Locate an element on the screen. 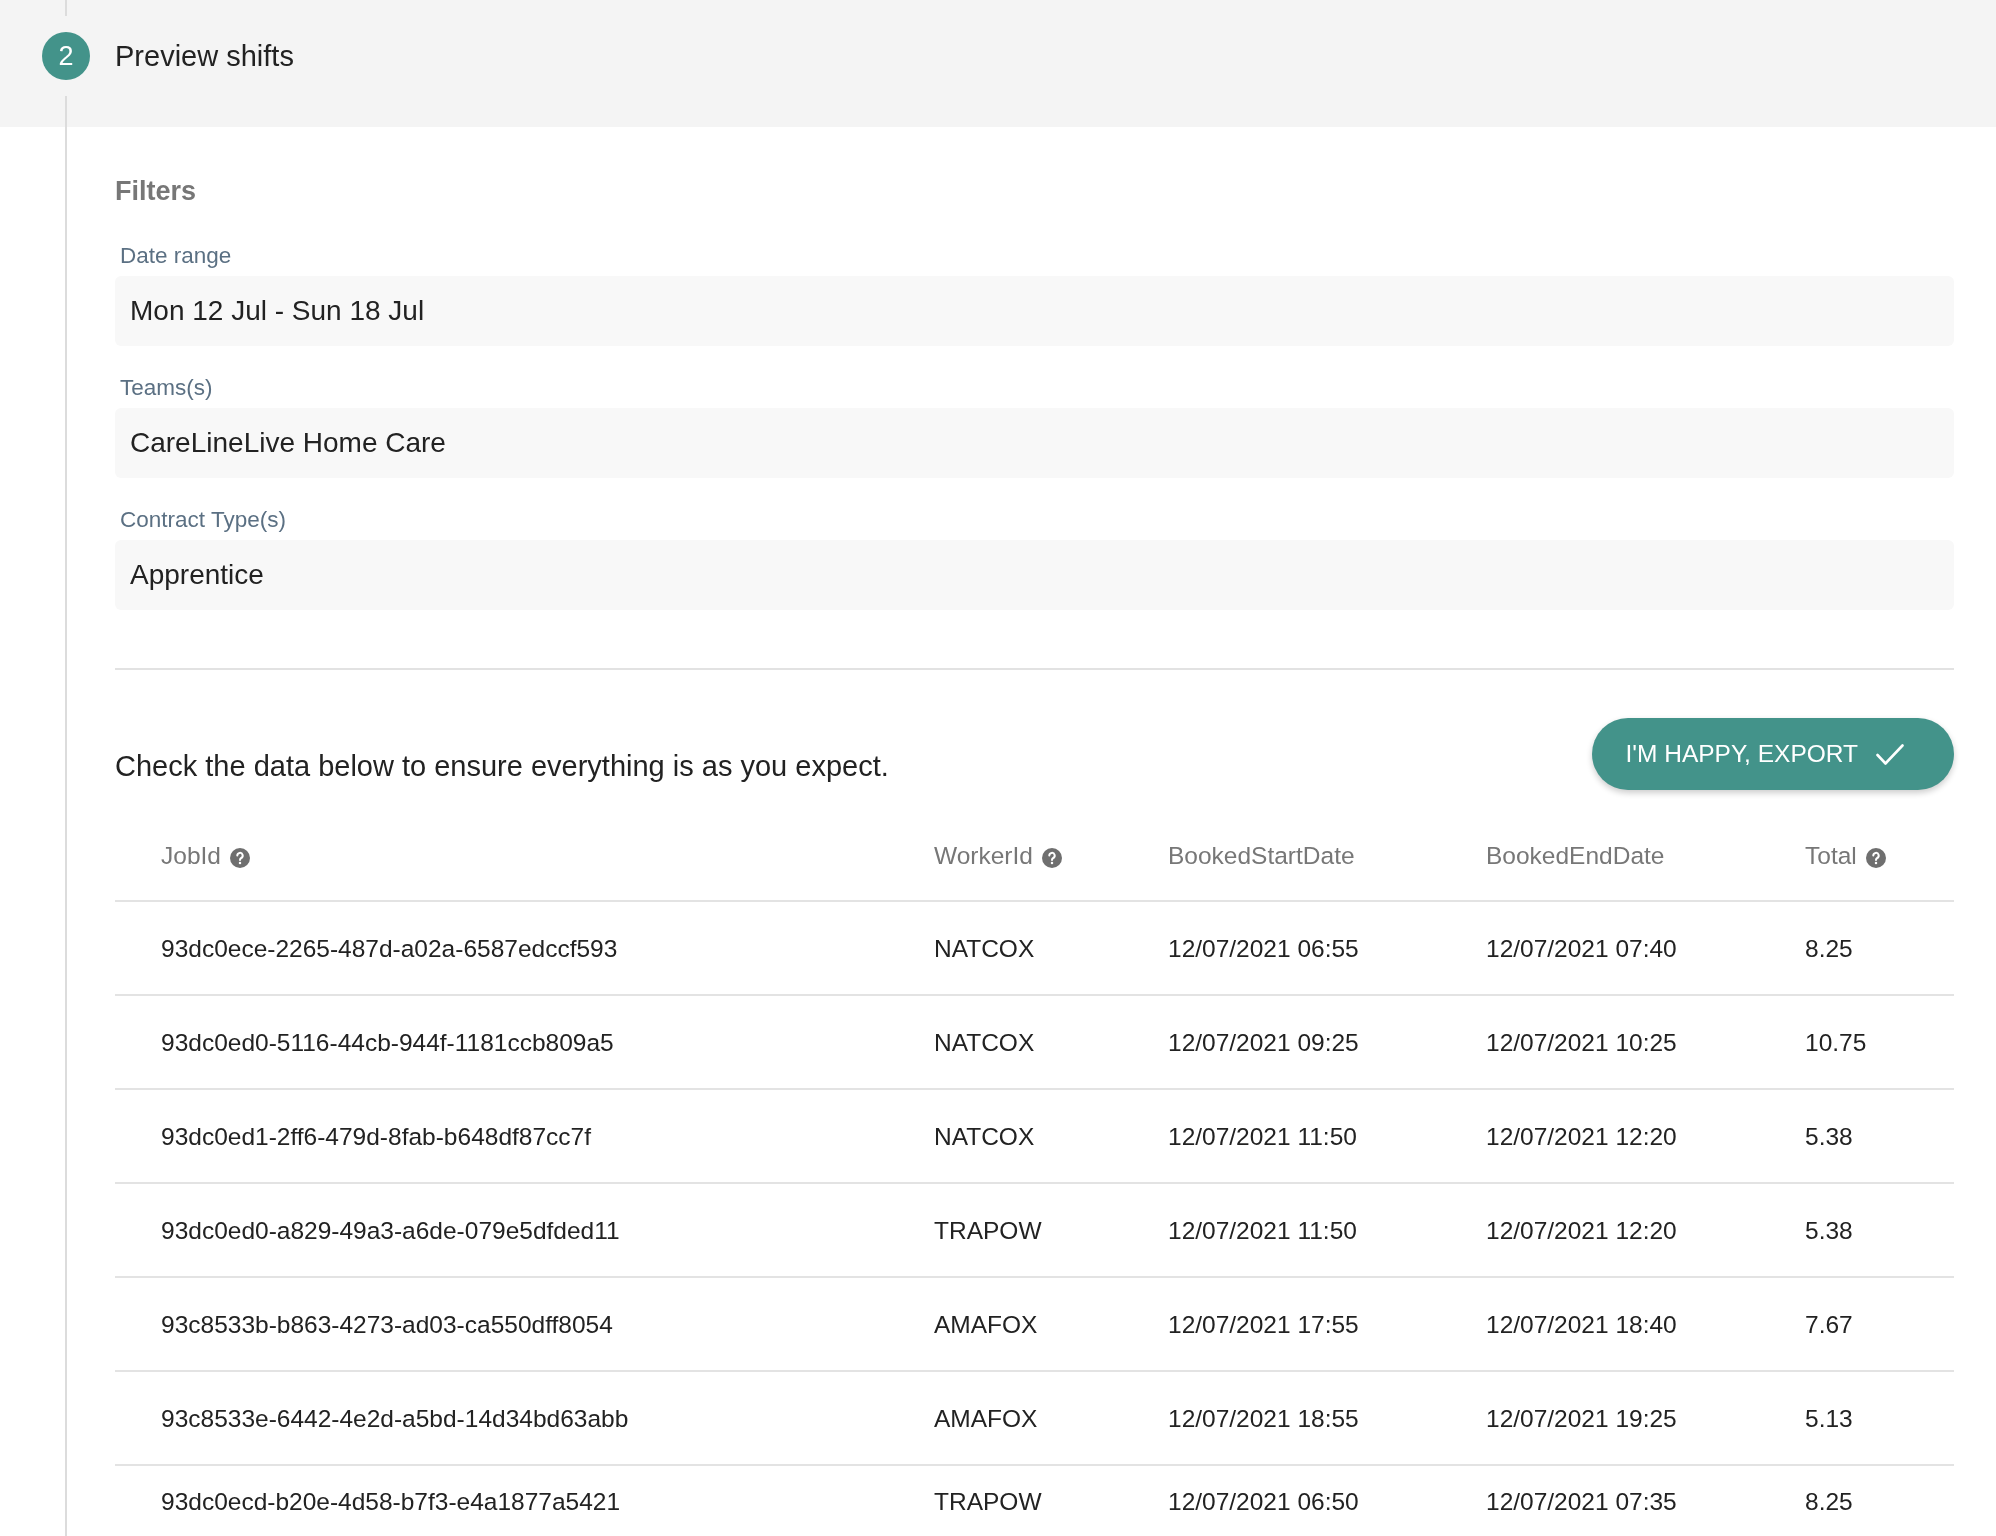 The height and width of the screenshot is (1536, 1996). table-cell: 12/07/2021 06:50 is located at coordinates (1263, 1502).